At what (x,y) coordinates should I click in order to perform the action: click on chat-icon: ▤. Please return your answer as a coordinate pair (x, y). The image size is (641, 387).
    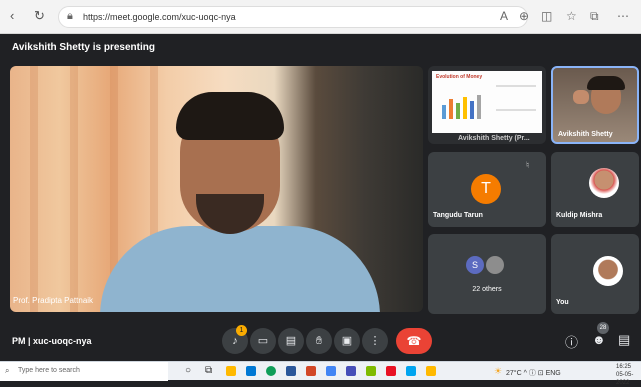
    Looking at the image, I should click on (624, 340).